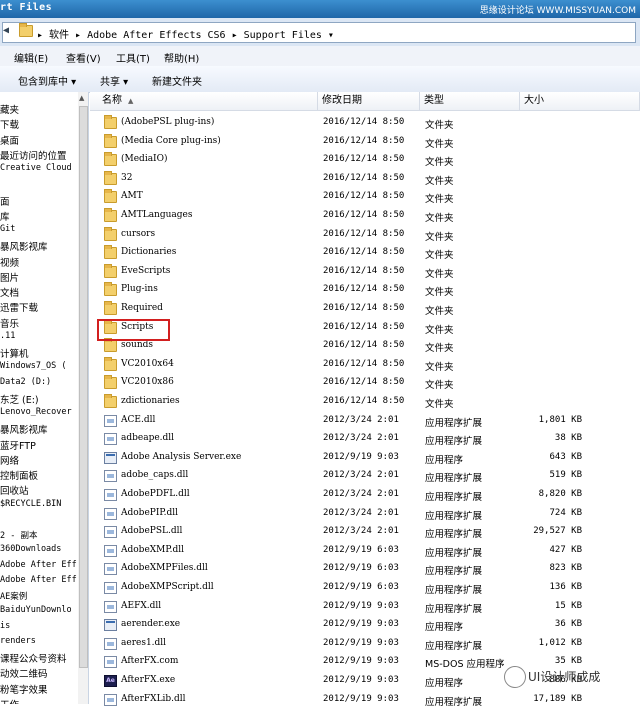 This screenshot has width=640, height=709. What do you see at coordinates (19, 399) in the screenshot?
I see `nav-item: 东芝 (E:)` at bounding box center [19, 399].